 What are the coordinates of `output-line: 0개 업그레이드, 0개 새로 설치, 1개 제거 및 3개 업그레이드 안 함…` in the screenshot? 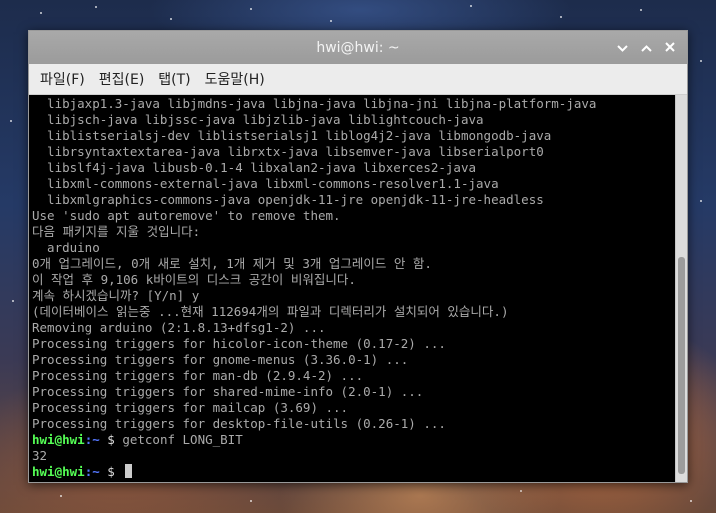 It's located at (232, 263).